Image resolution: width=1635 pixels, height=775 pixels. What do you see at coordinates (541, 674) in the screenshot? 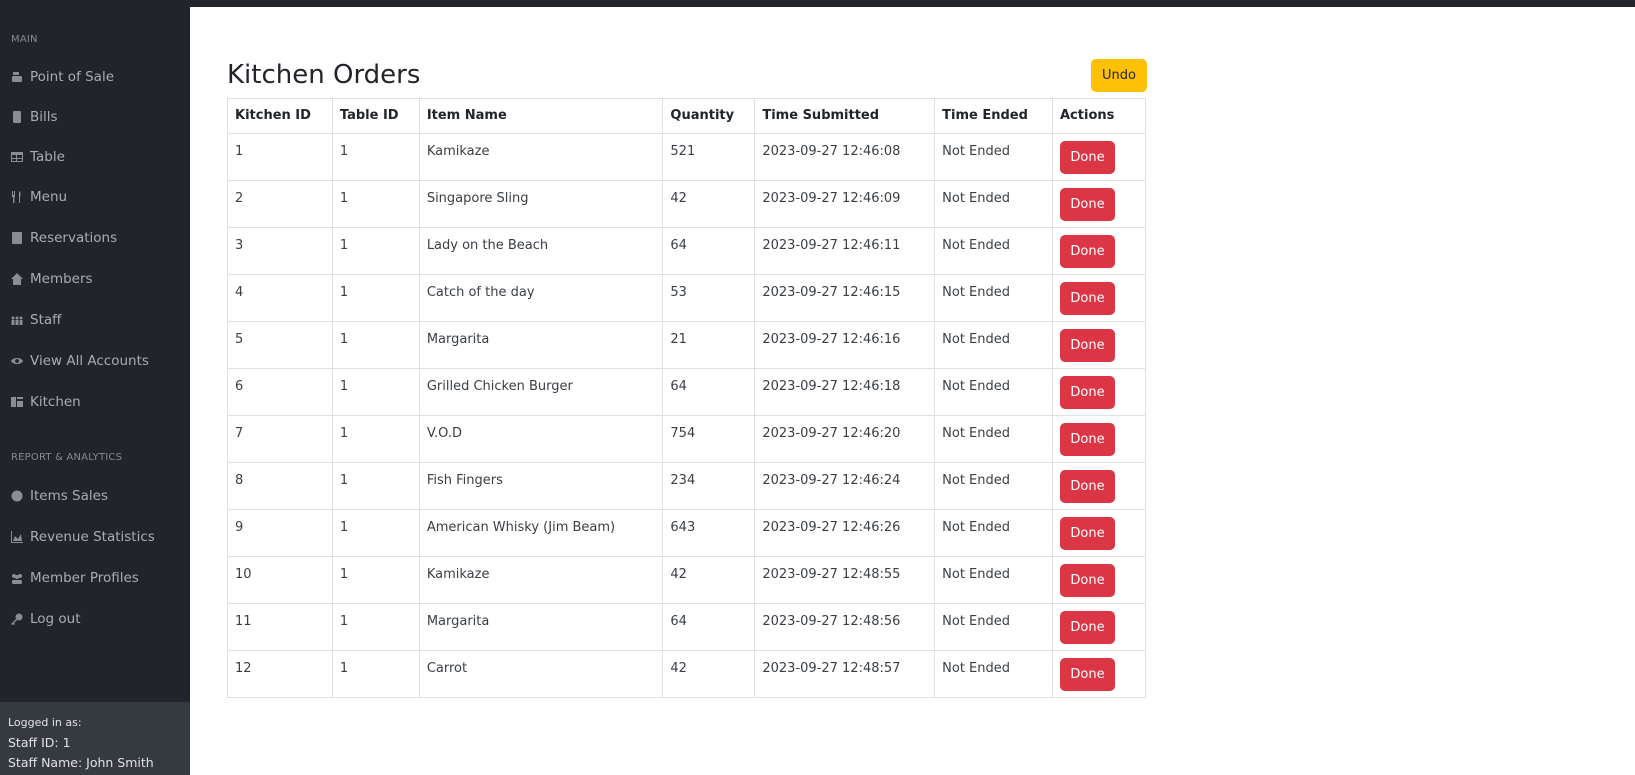
I see `cell-item-name: Carrot` at bounding box center [541, 674].